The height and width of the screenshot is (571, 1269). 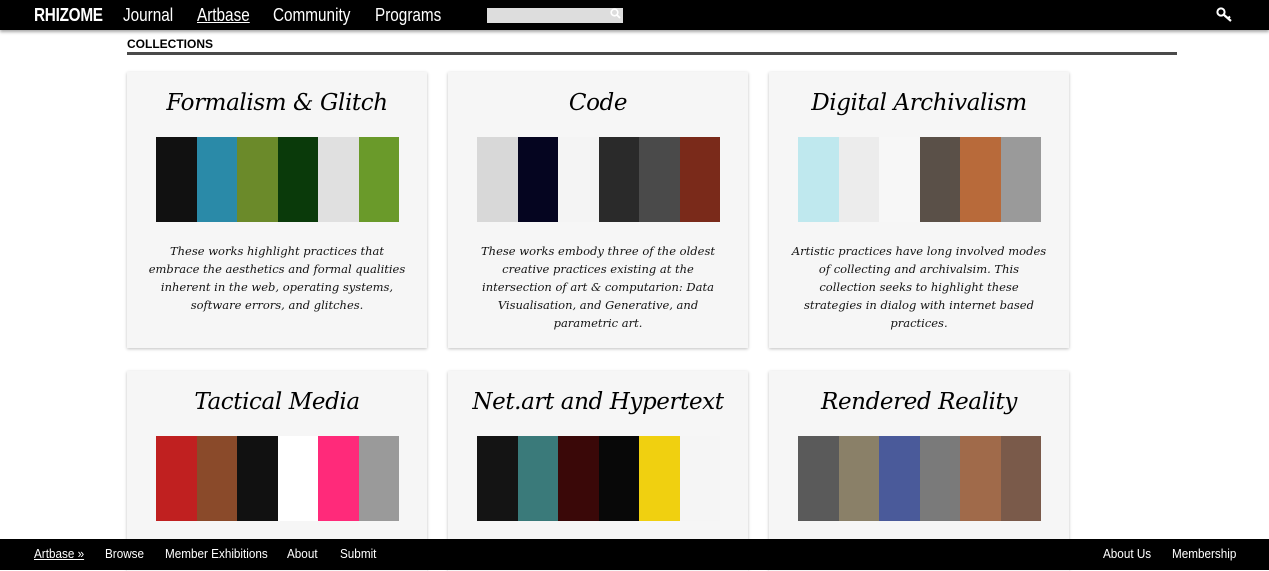 I want to click on card-title: Digital Archivalism, so click(x=919, y=103).